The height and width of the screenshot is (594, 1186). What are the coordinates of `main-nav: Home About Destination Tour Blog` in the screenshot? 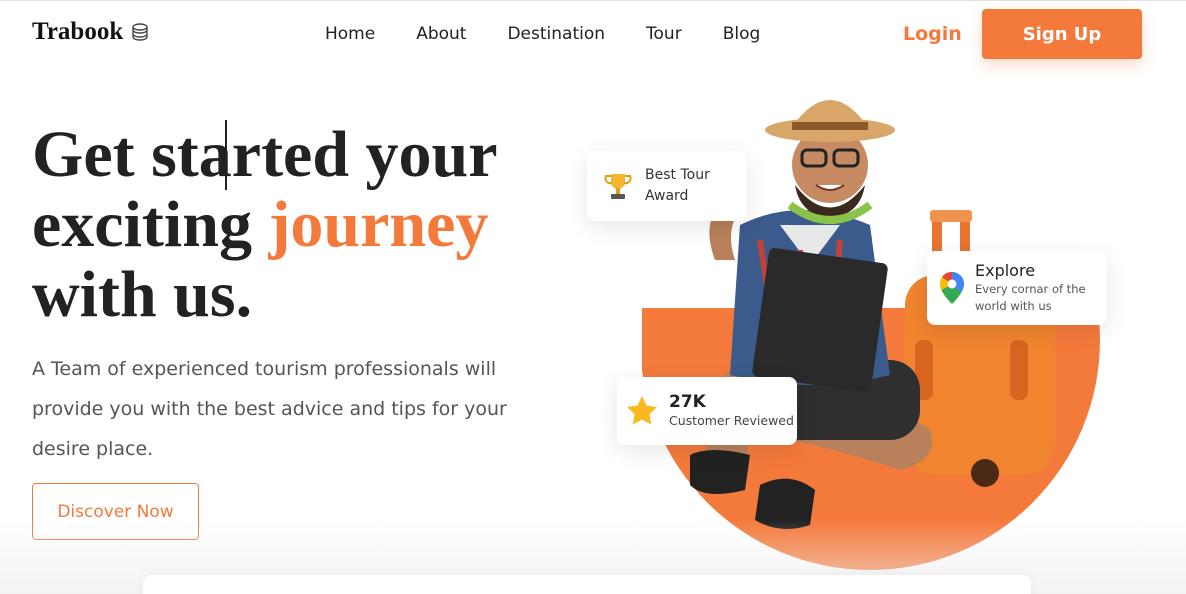 It's located at (542, 34).